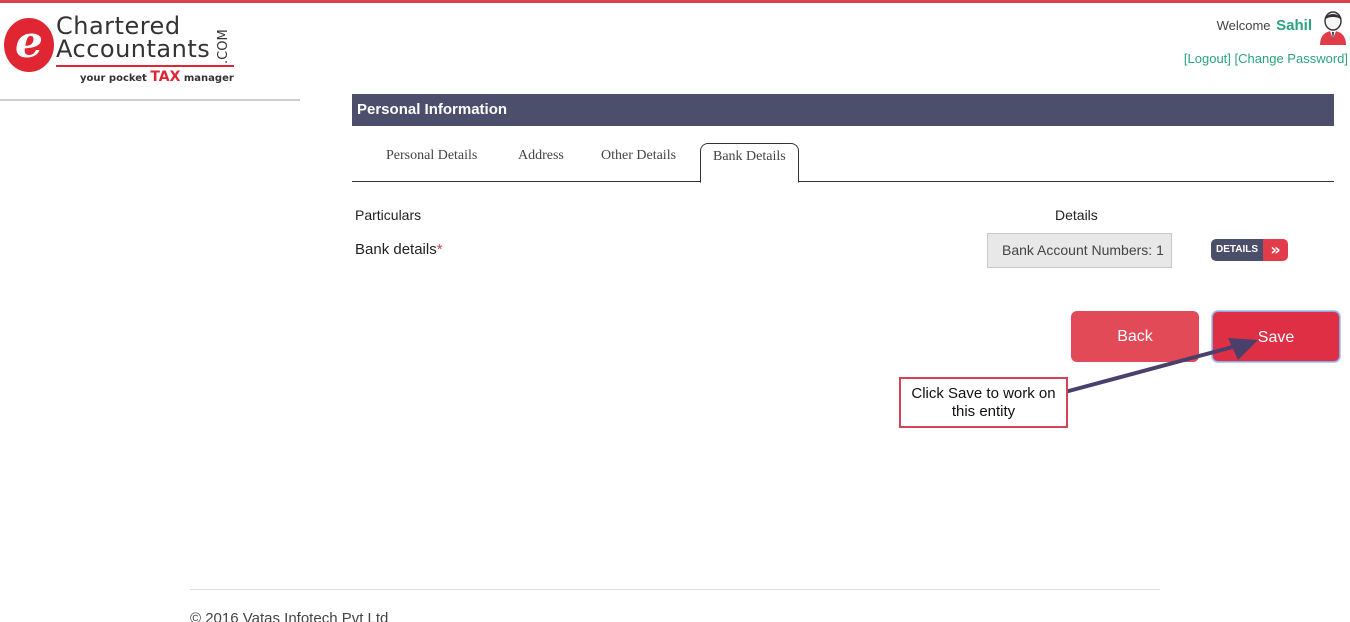 Image resolution: width=1350 pixels, height=622 pixels. Describe the element at coordinates (208, 78) in the screenshot. I see `tagline-suffix: manager` at that location.